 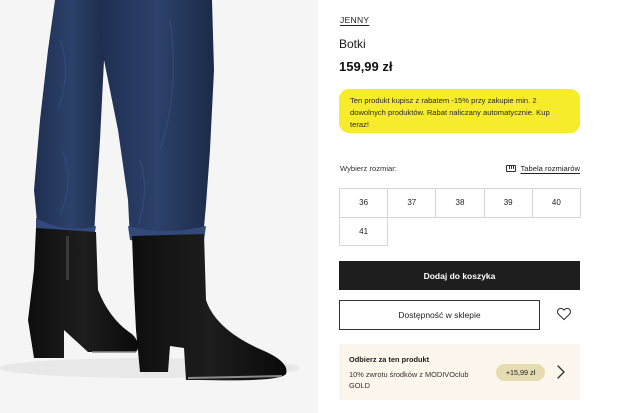 I want to click on club-title: Odbierz za ten produkt, so click(x=389, y=359).